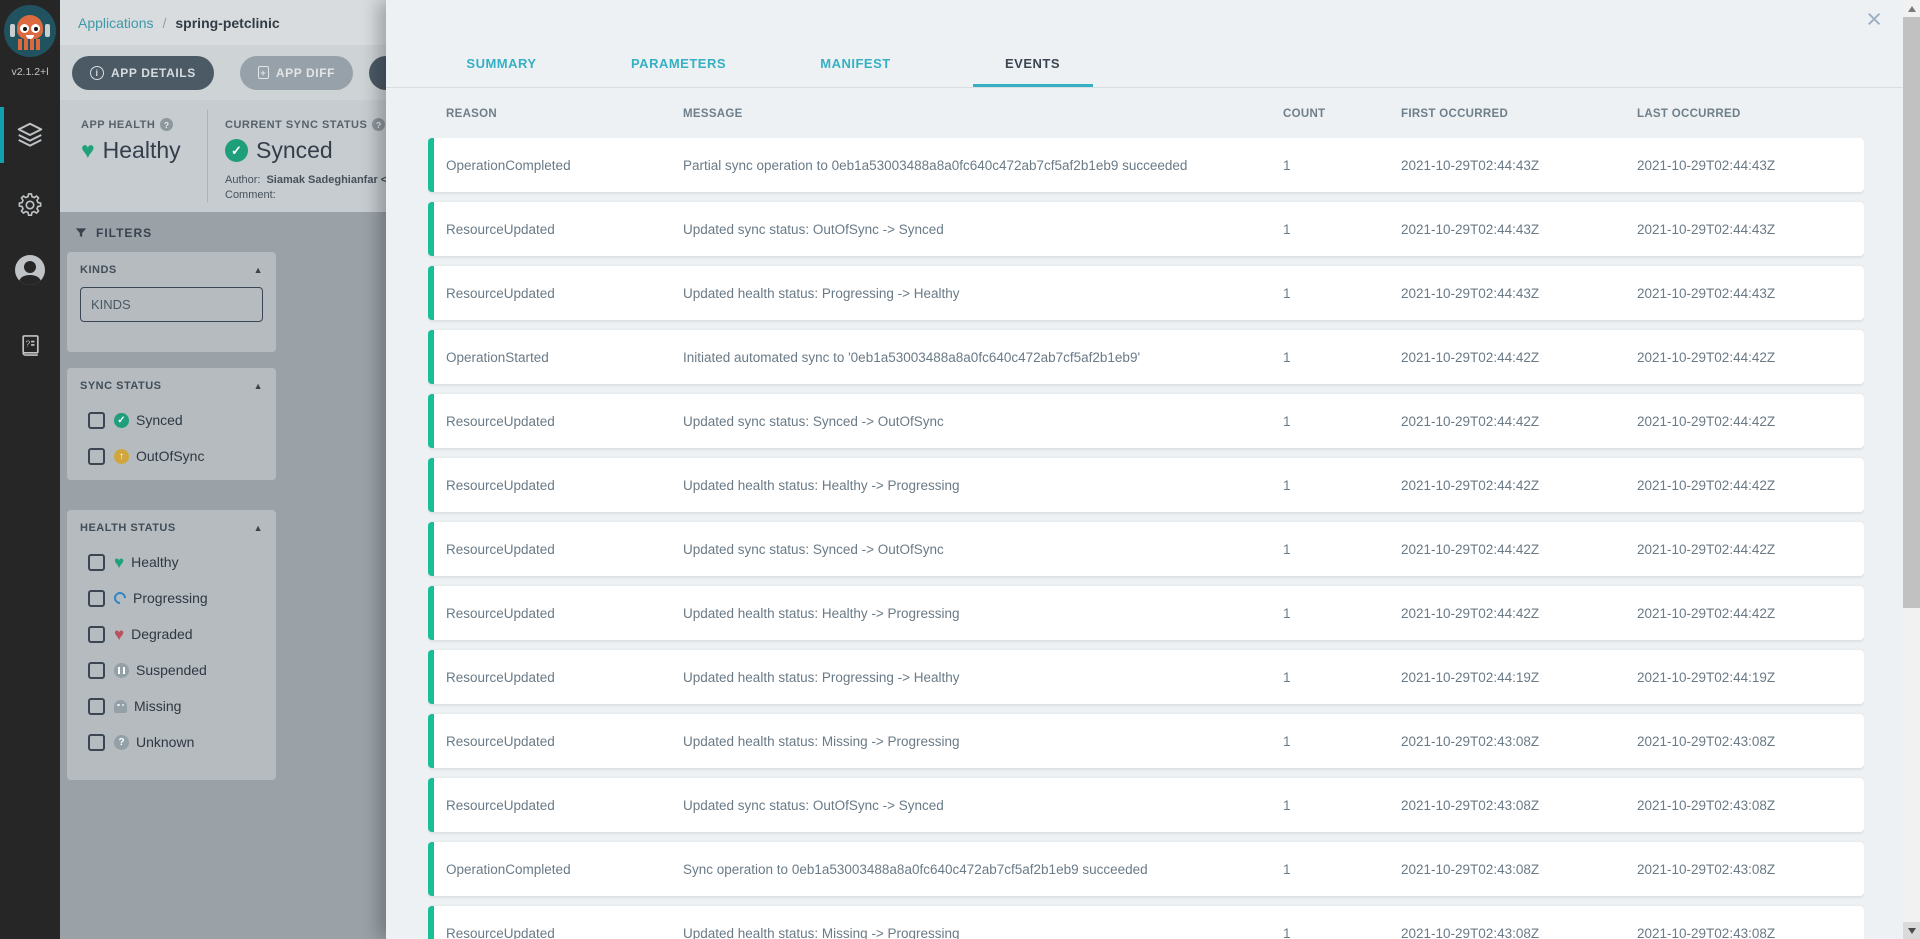 This screenshot has width=1920, height=939. Describe the element at coordinates (155, 562) in the screenshot. I see `filter-option-label: Healthy` at that location.